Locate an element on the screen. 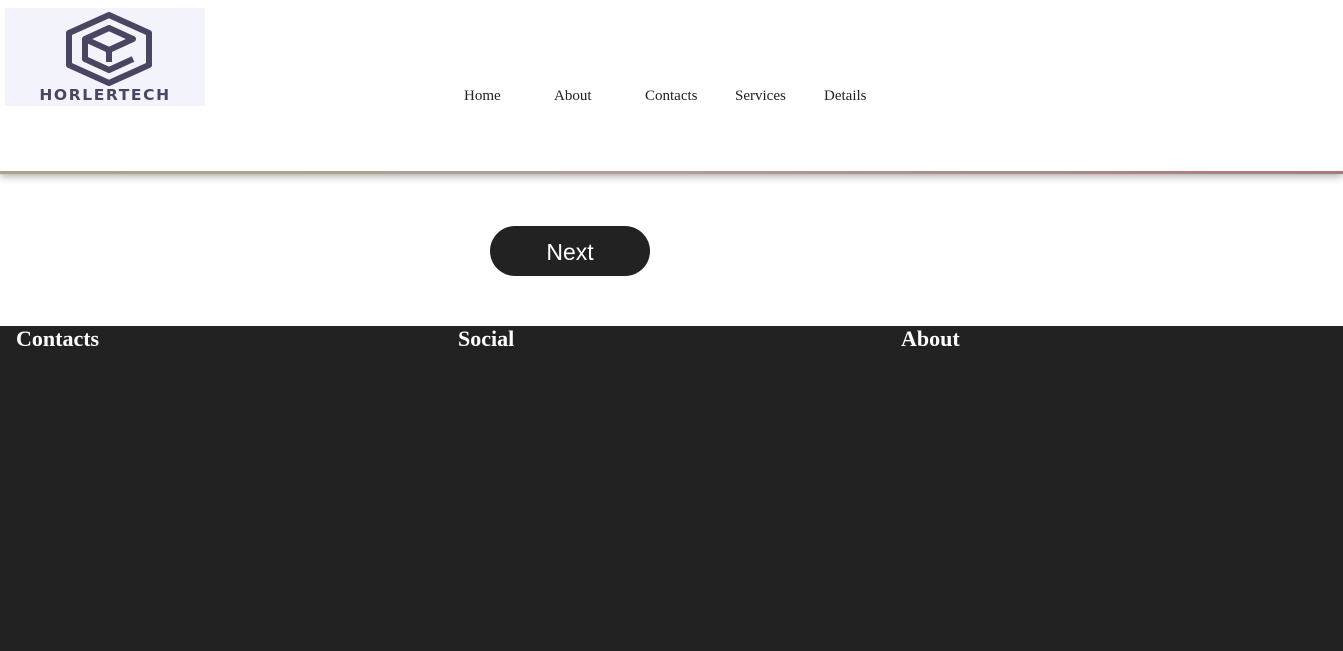 This screenshot has width=1343, height=651. nav-item-contacts: Contacts is located at coordinates (671, 96).